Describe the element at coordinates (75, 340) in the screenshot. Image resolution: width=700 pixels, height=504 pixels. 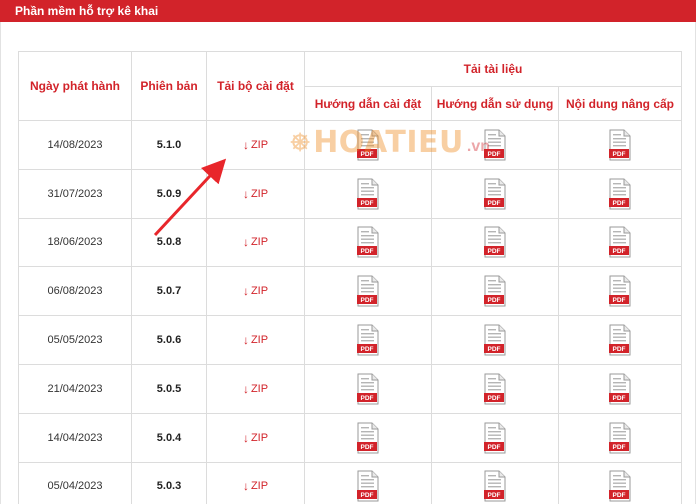
I see `release-date: 05/05/2023` at that location.